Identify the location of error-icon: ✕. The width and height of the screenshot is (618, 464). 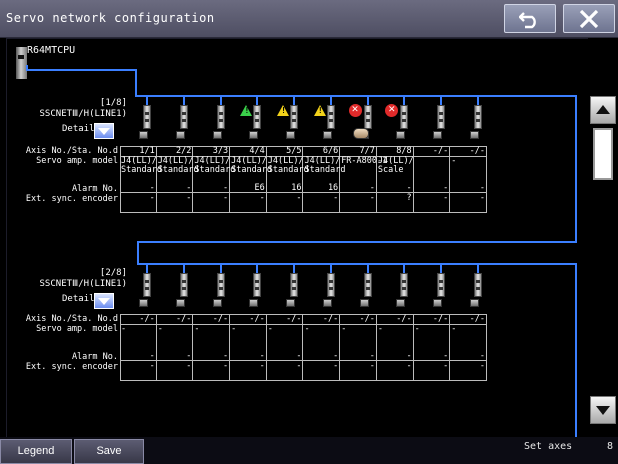
(392, 110).